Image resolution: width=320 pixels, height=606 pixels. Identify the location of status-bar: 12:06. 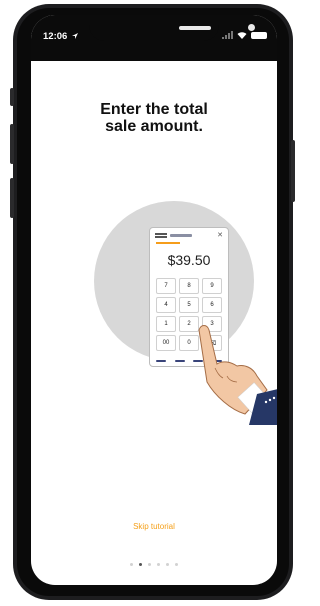
(154, 38).